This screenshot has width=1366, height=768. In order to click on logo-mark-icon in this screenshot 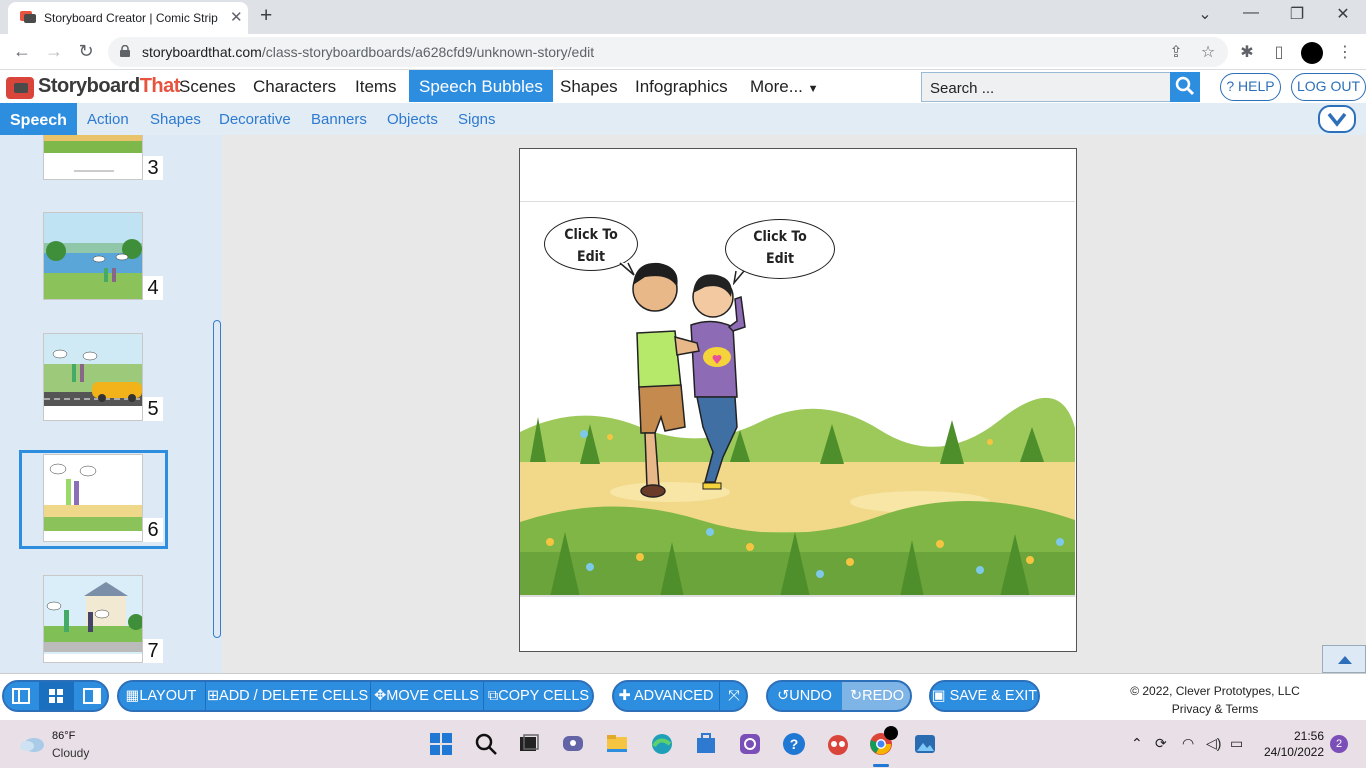, I will do `click(20, 88)`.